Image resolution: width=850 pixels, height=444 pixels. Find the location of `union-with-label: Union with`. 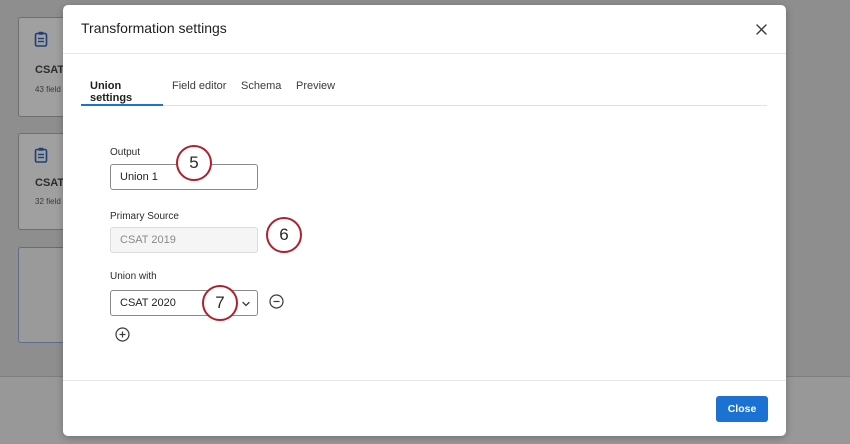

union-with-label: Union with is located at coordinates (133, 276).